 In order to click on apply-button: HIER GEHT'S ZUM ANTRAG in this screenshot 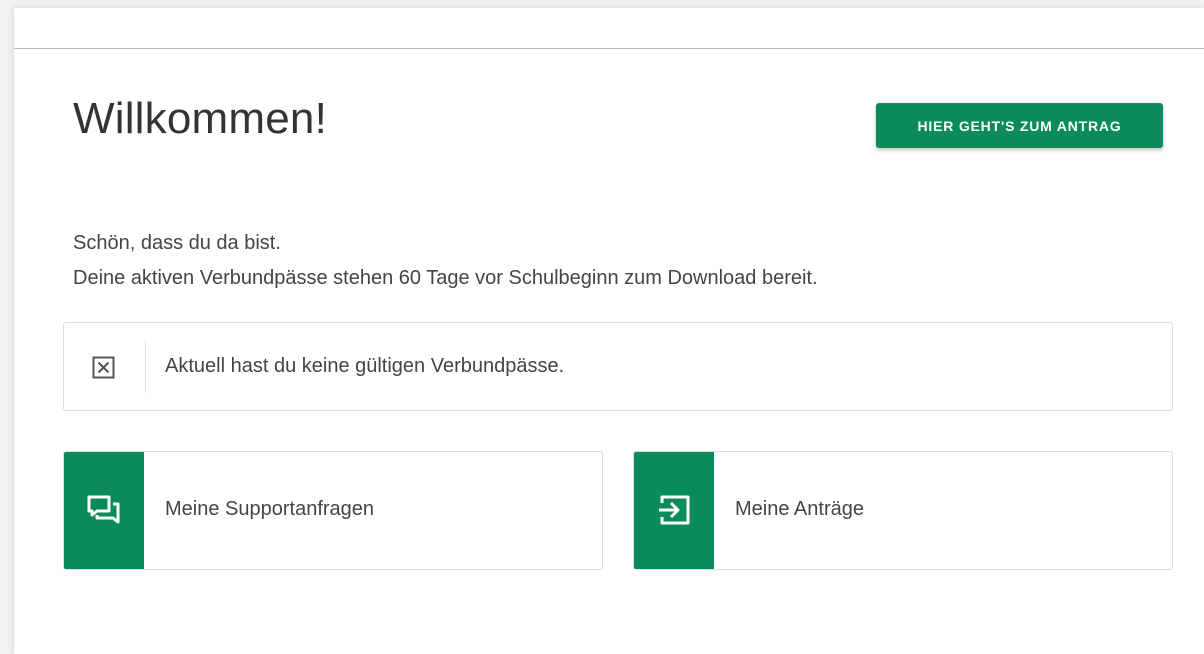, I will do `click(1019, 125)`.